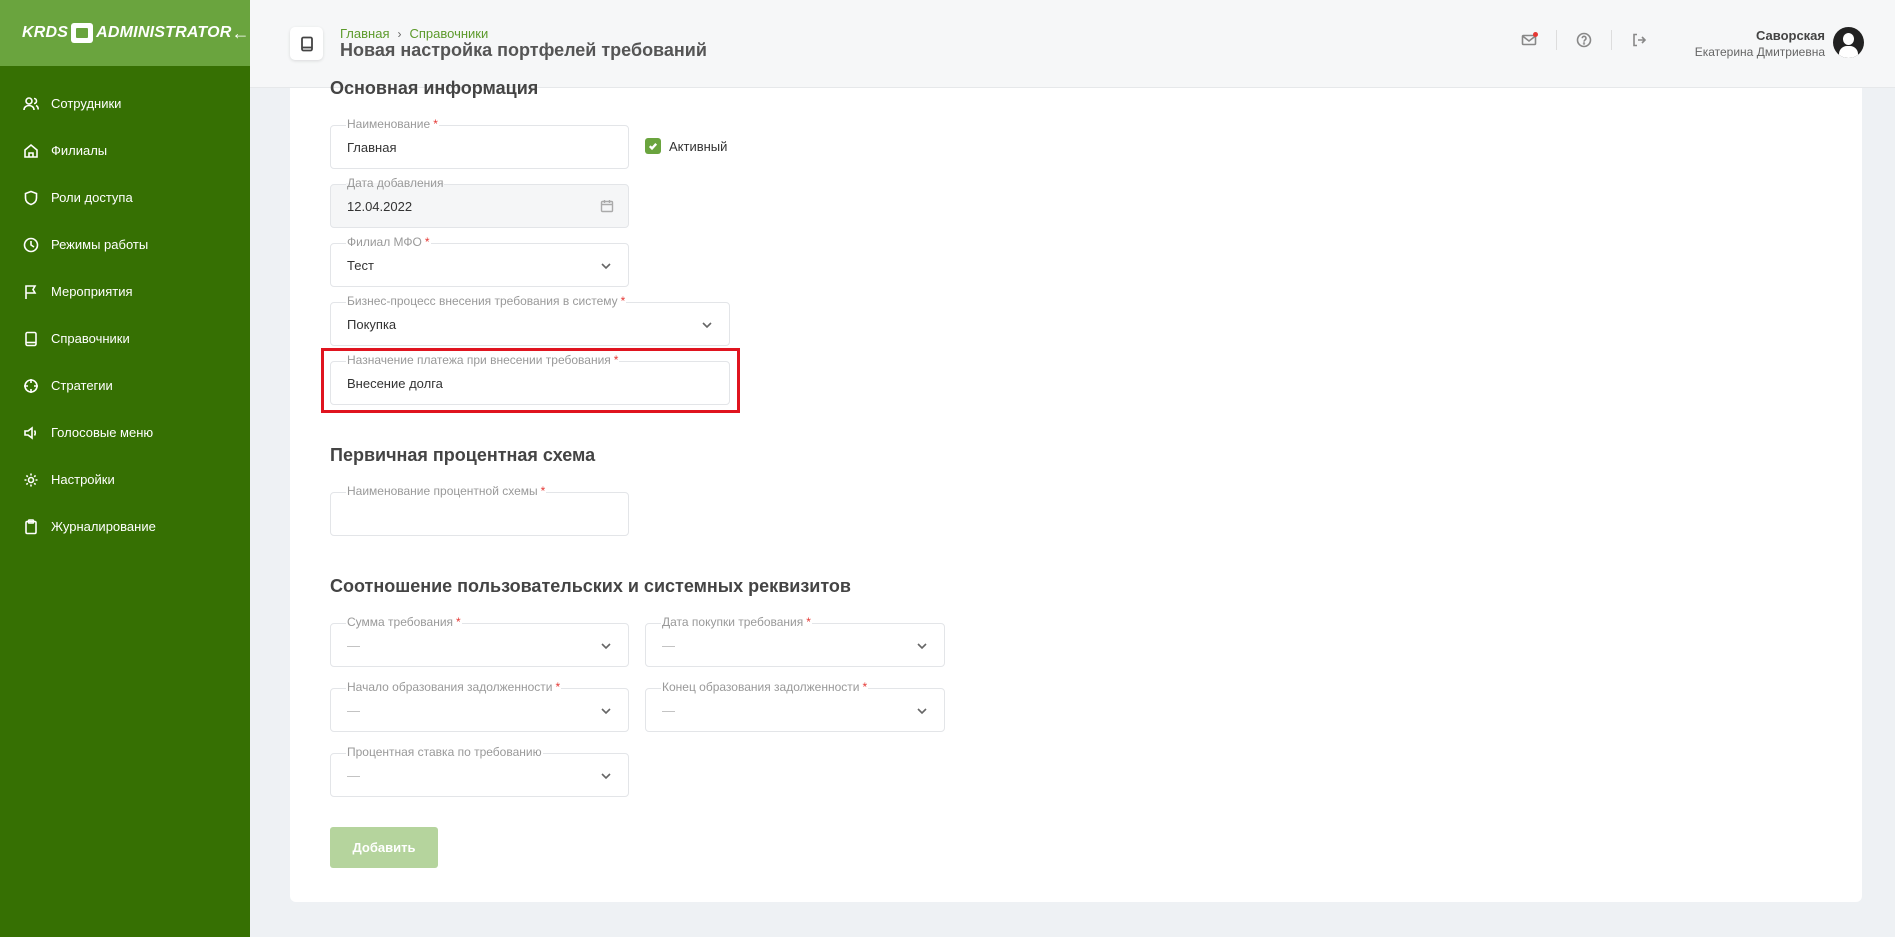  What do you see at coordinates (86, 103) in the screenshot?
I see `sidebar-item-label: Сотрудники` at bounding box center [86, 103].